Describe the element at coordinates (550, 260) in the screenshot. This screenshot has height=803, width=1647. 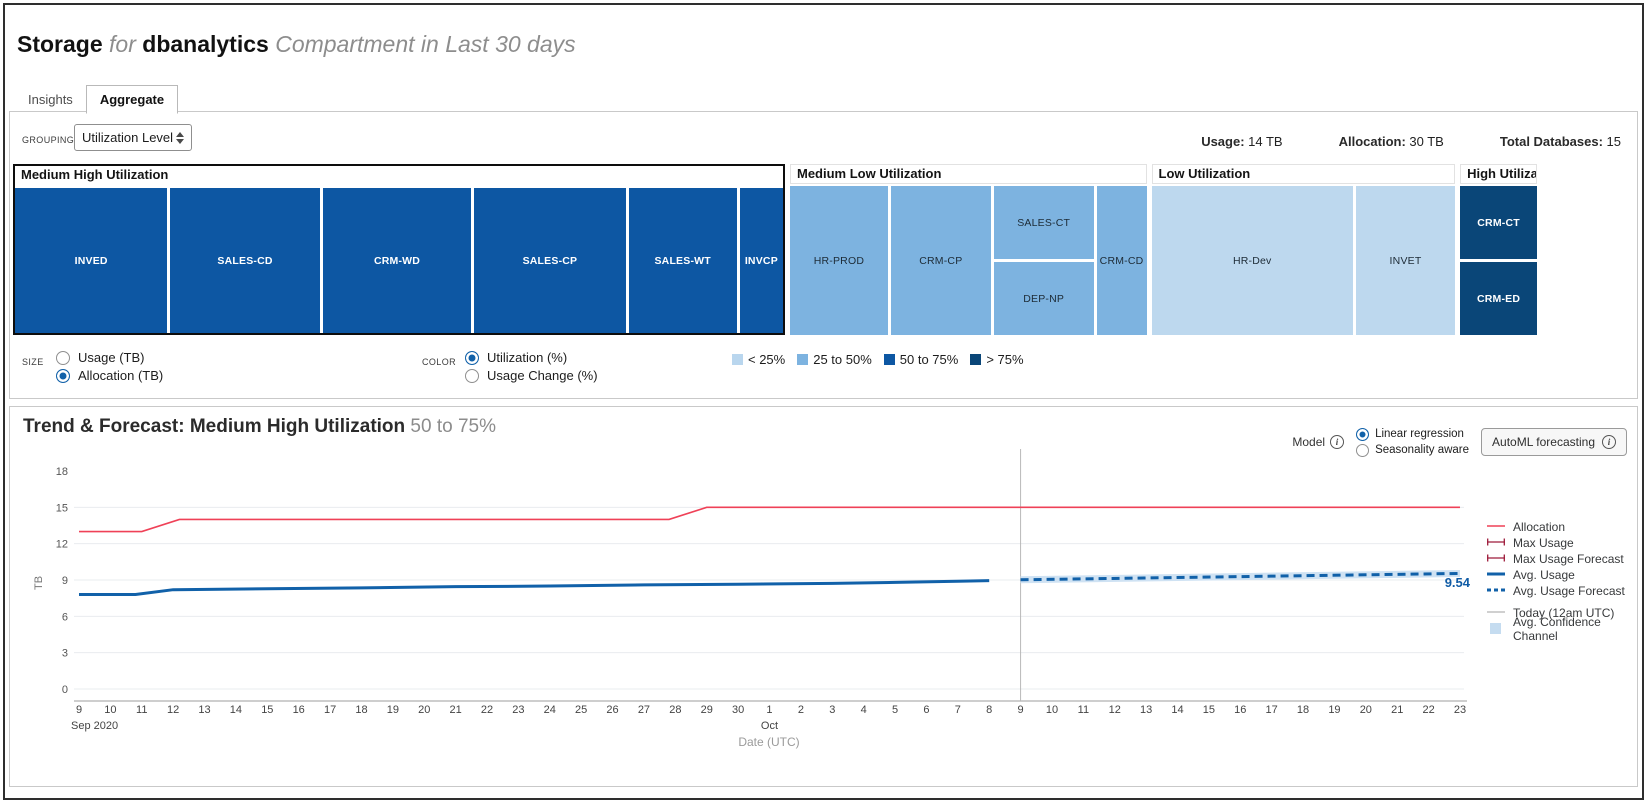
I see `treemap-cell-sales-cp: SALES-CP` at that location.